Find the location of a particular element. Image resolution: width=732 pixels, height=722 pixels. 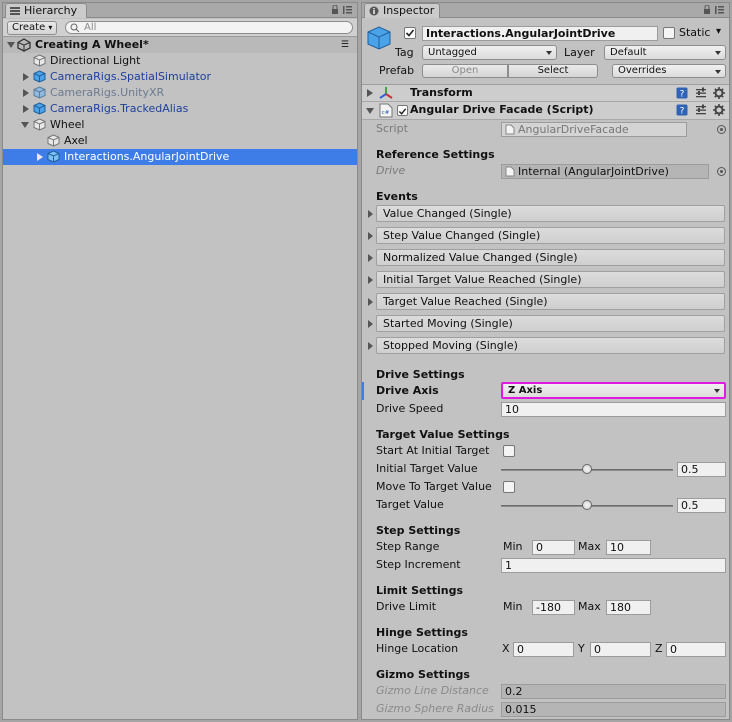

hinge-x-label: X is located at coordinates (506, 648).